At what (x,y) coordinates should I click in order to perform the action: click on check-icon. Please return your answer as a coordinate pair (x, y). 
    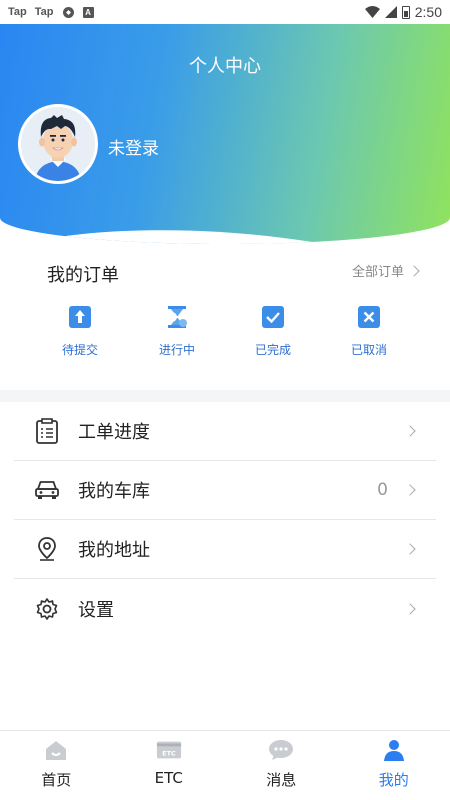
    Looking at the image, I should click on (273, 317).